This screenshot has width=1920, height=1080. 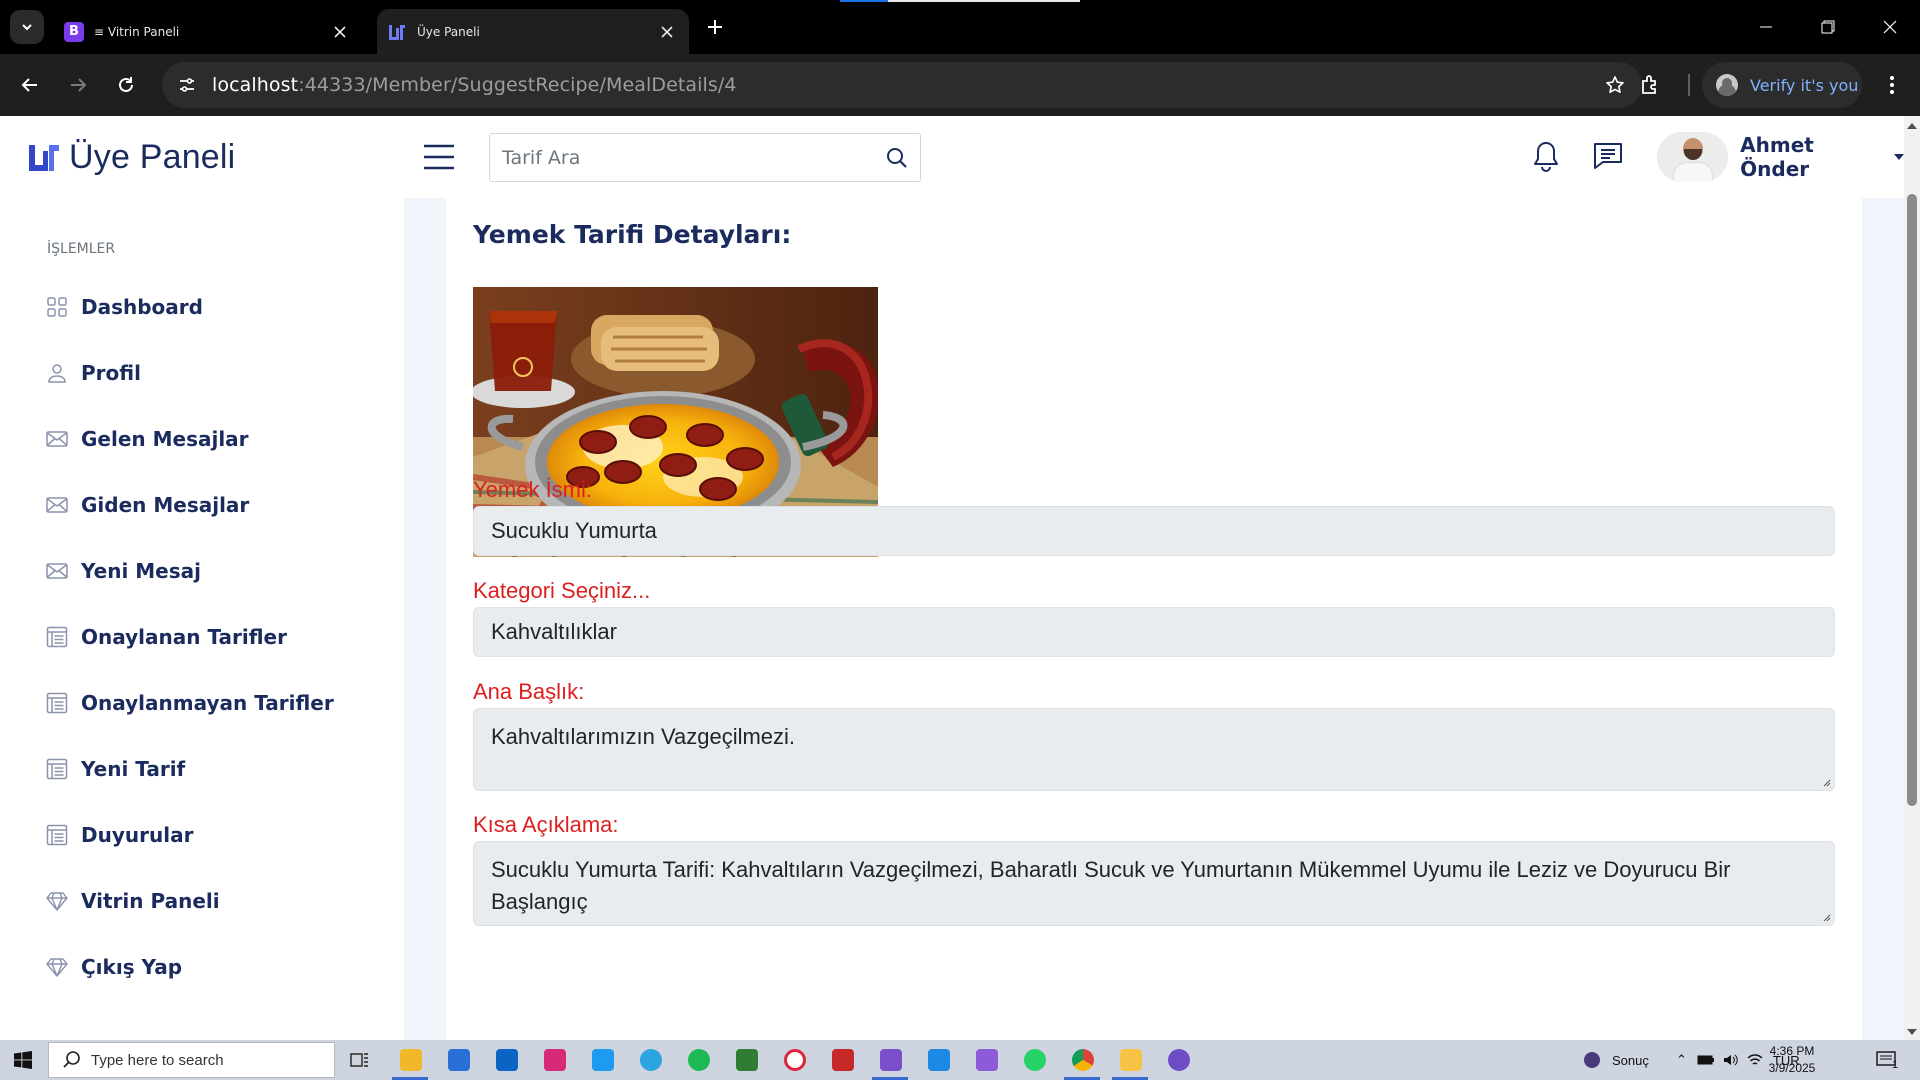 What do you see at coordinates (1082, 1062) in the screenshot?
I see `taskbar-chrome` at bounding box center [1082, 1062].